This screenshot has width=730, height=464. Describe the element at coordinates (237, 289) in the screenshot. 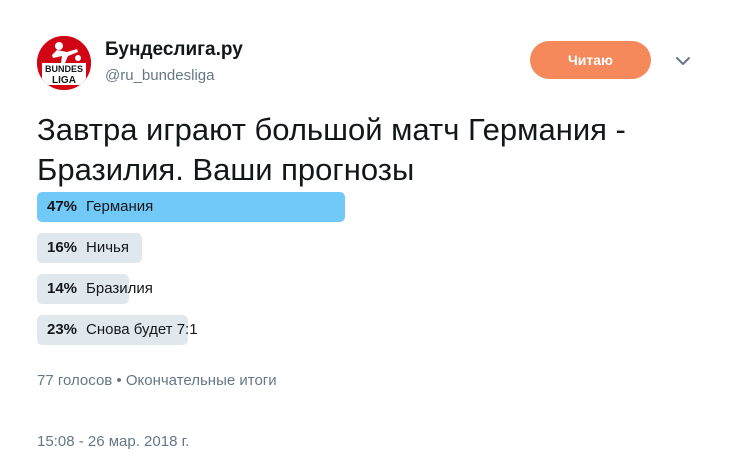

I see `poll-option-brazil: 14% Бразилия` at that location.